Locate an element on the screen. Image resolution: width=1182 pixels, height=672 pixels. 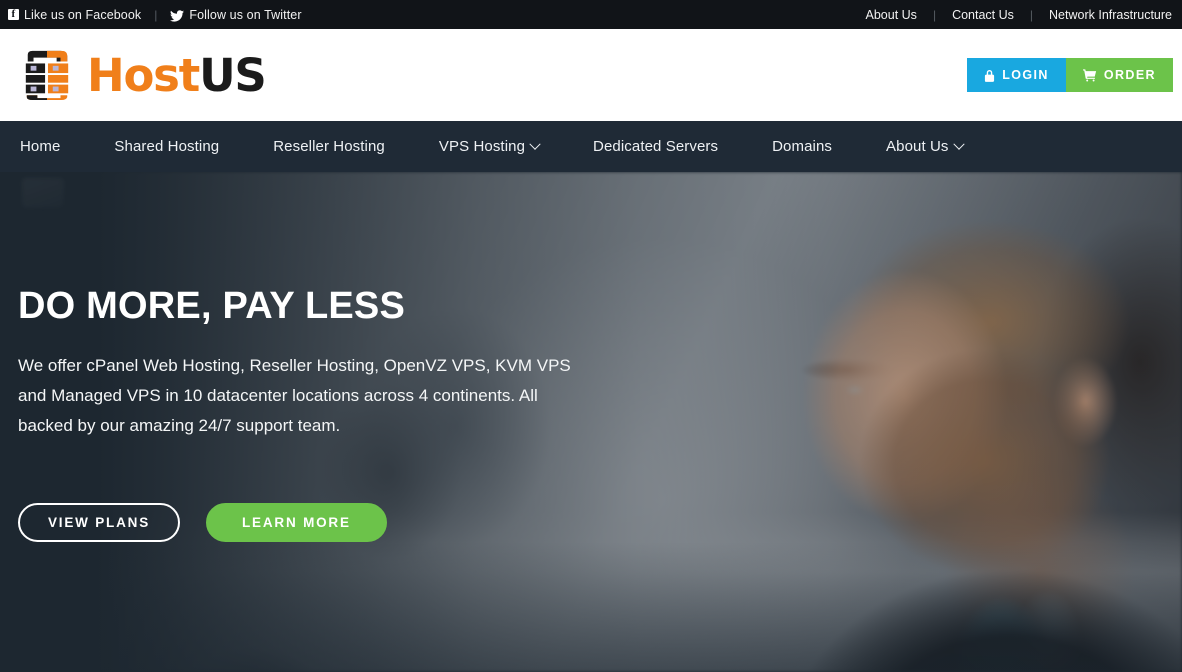
facebook-link: Like us on Facebook is located at coordinates (74, 15).